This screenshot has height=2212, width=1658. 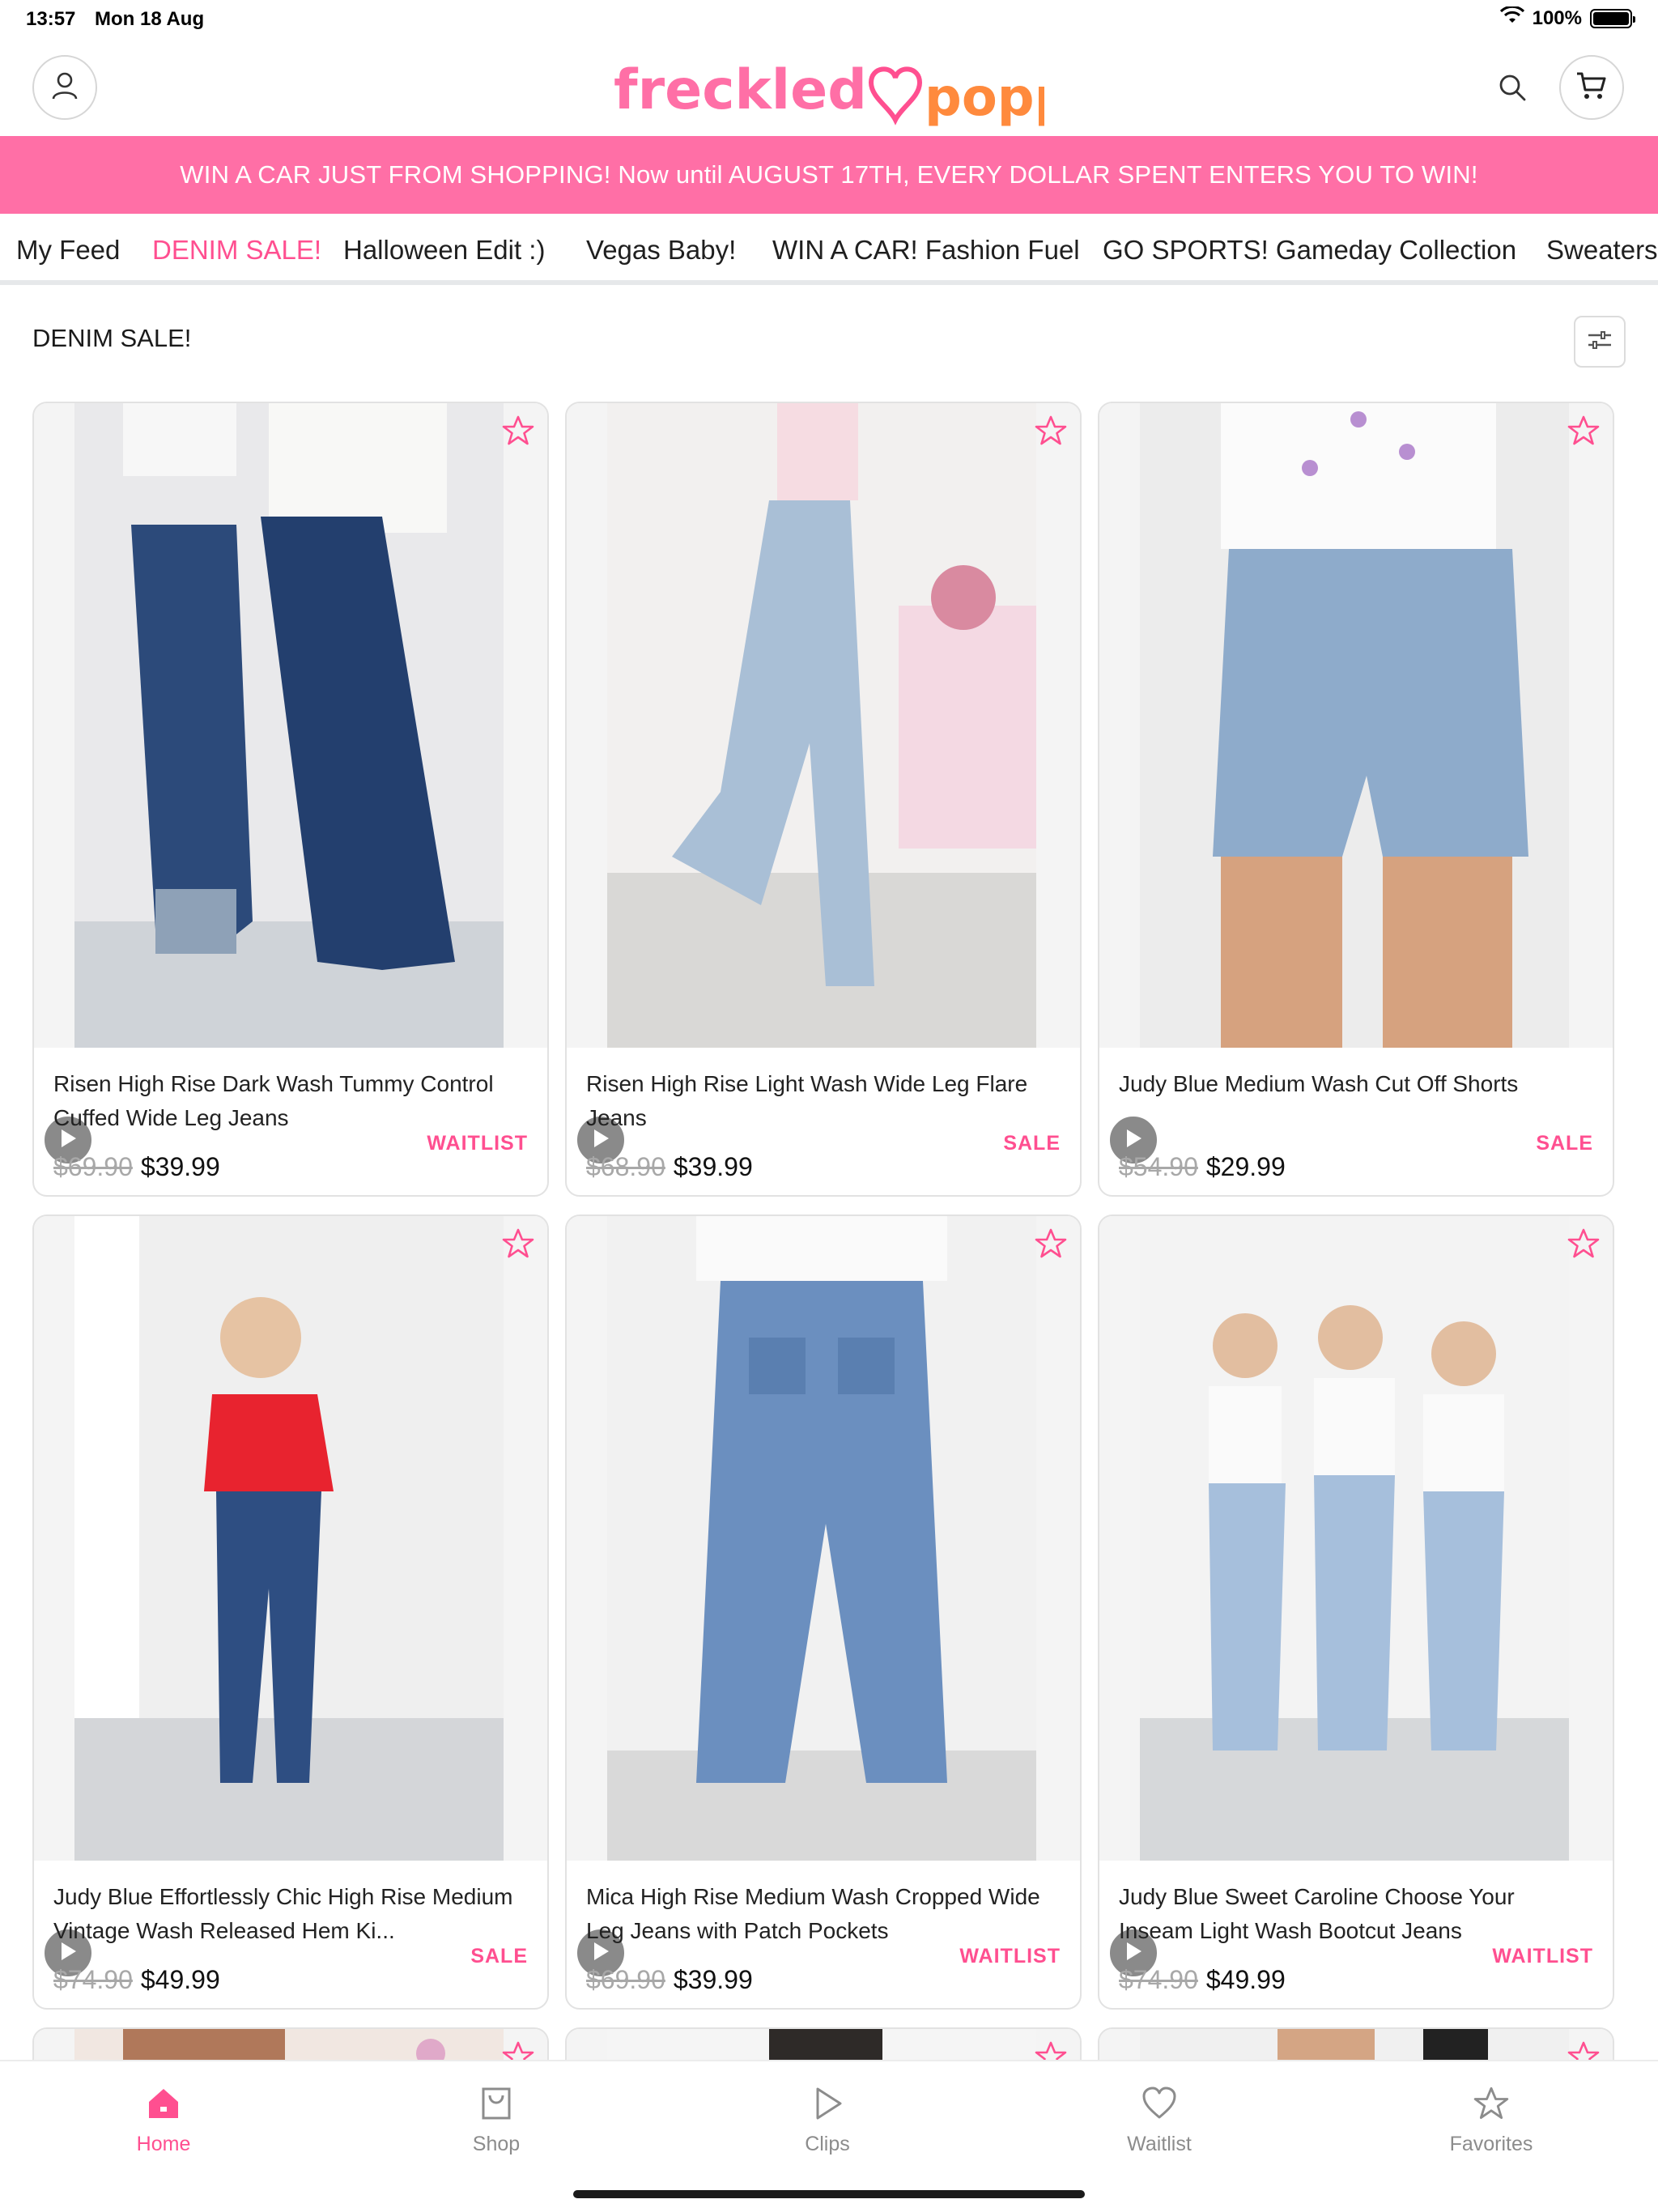 What do you see at coordinates (496, 2144) in the screenshot?
I see `nav-label: Shop` at bounding box center [496, 2144].